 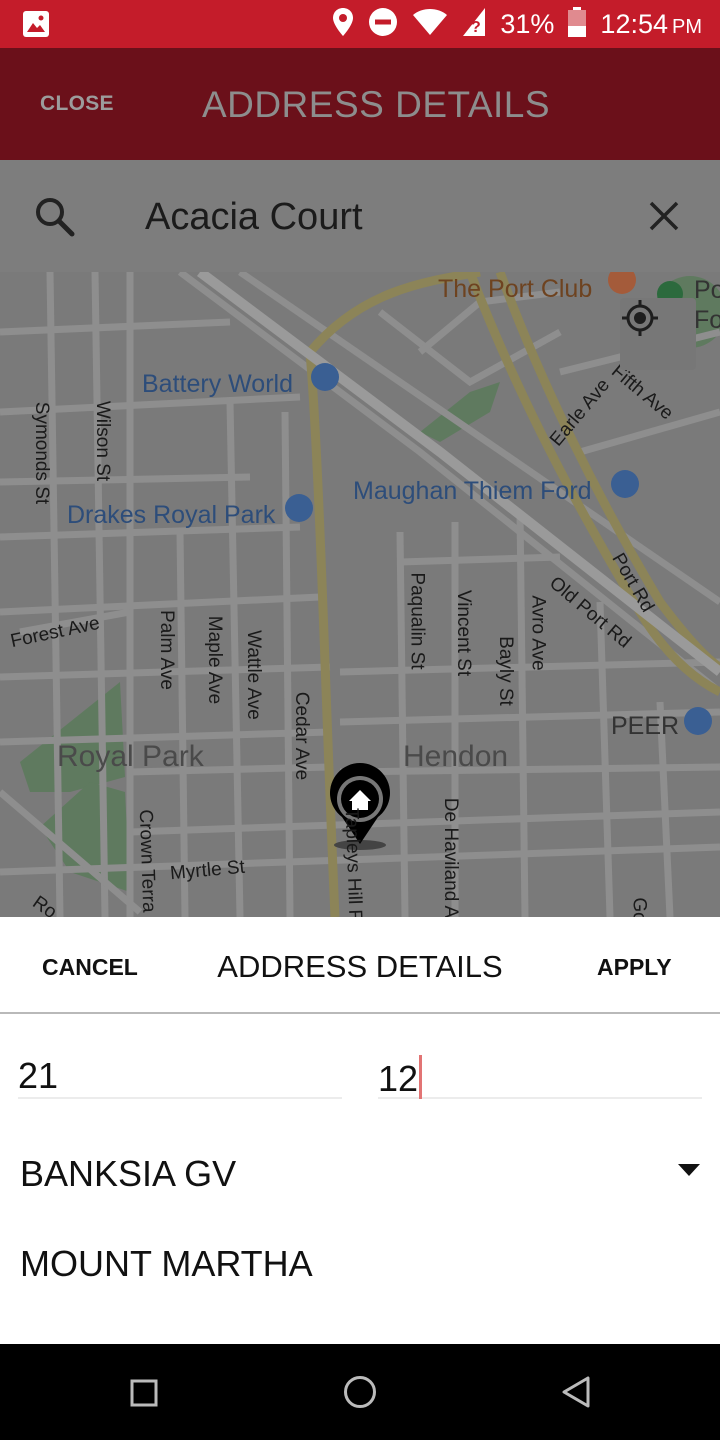 I want to click on wifi-icon, so click(x=430, y=24).